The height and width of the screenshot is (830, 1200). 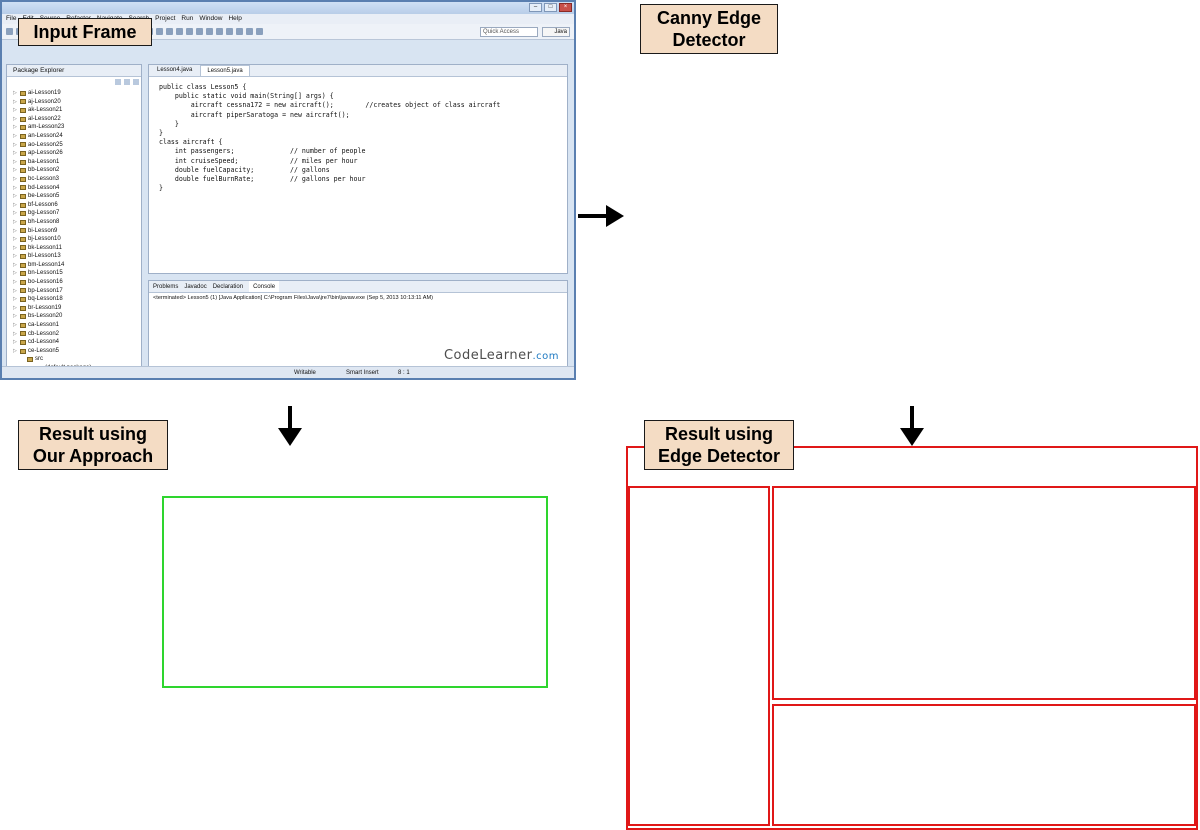 What do you see at coordinates (75, 256) in the screenshot?
I see `tree-item: ▷ bl-Lesson13` at bounding box center [75, 256].